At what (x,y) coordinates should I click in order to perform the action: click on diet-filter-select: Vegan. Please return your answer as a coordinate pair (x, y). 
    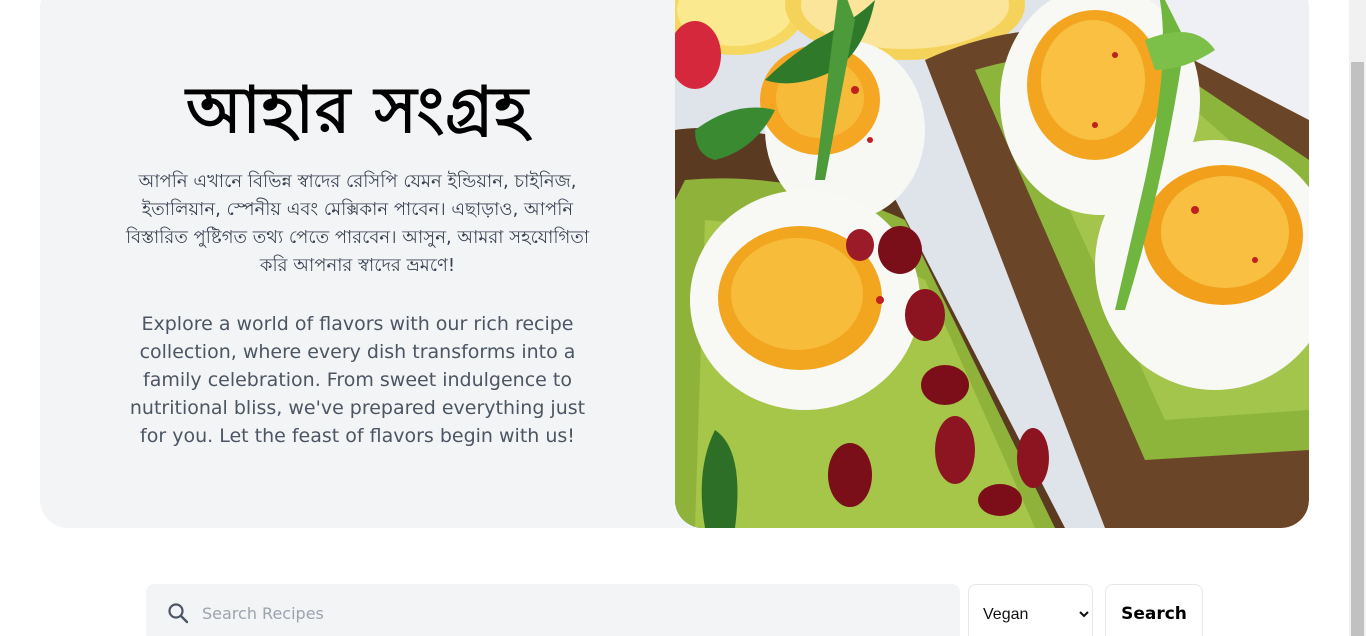
    Looking at the image, I should click on (1030, 610).